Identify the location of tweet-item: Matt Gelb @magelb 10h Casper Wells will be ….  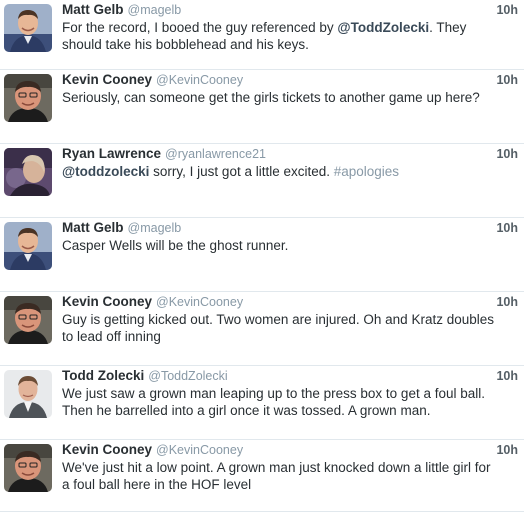
(262, 255).